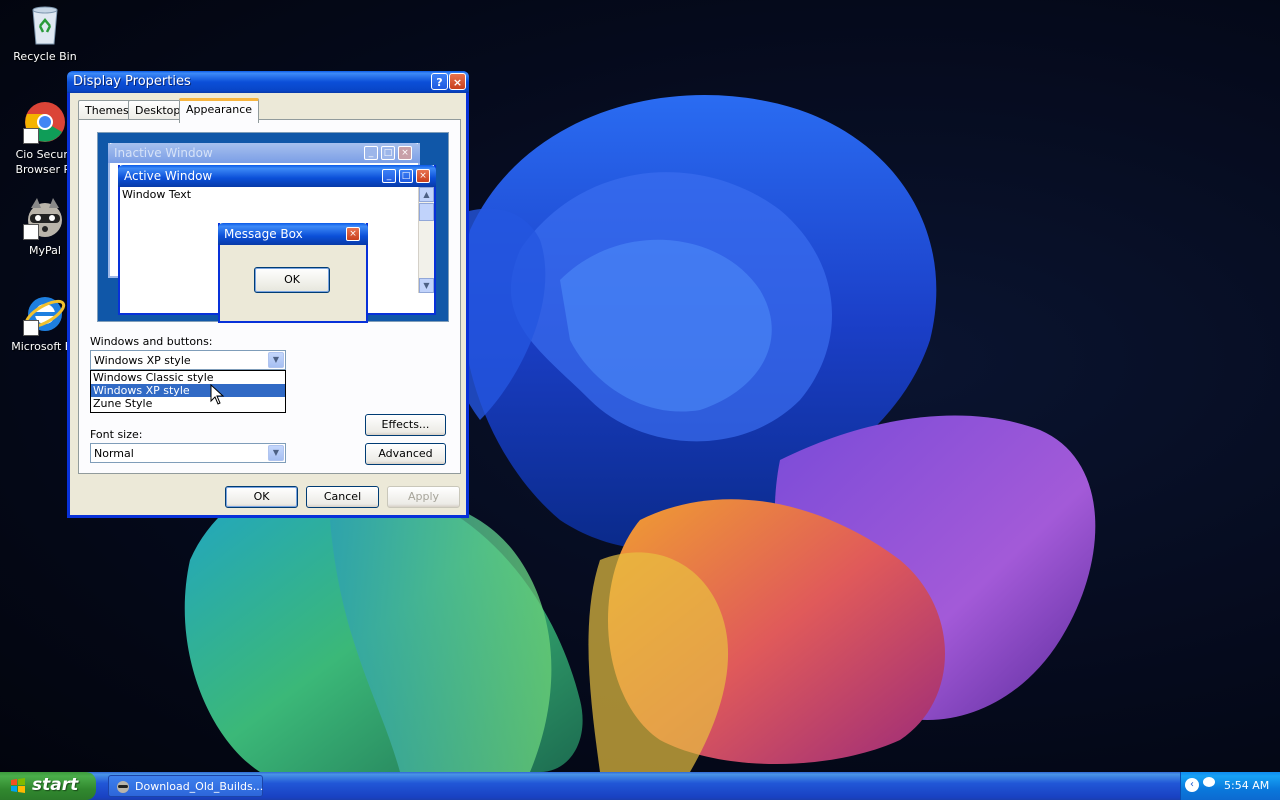 The height and width of the screenshot is (800, 1280). Describe the element at coordinates (151, 341) in the screenshot. I see `windows-buttons-label: Windows and buttons:` at that location.